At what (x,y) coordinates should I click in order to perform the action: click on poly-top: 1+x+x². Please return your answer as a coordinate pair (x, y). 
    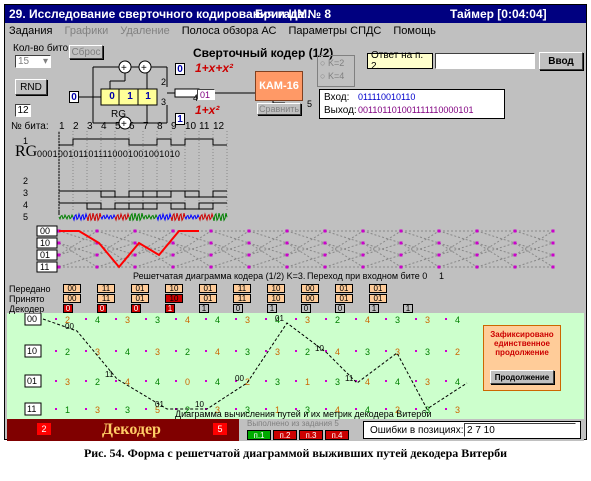
    Looking at the image, I should click on (214, 68).